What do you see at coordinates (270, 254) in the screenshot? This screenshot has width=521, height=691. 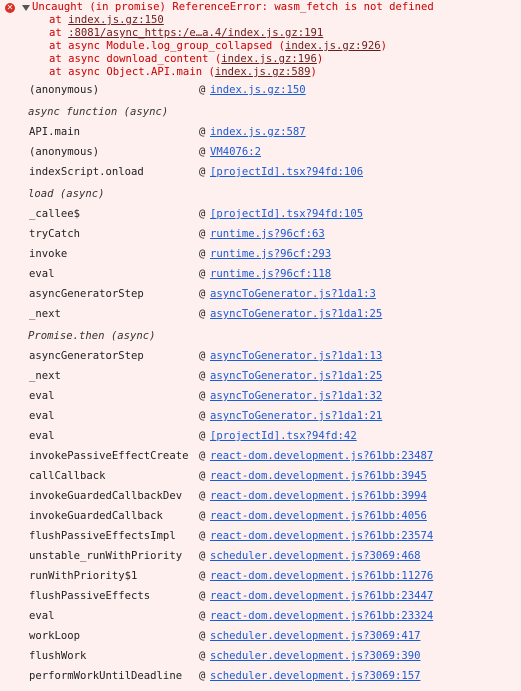 I see `frame-source-link: runtime.js?96cf:293` at bounding box center [270, 254].